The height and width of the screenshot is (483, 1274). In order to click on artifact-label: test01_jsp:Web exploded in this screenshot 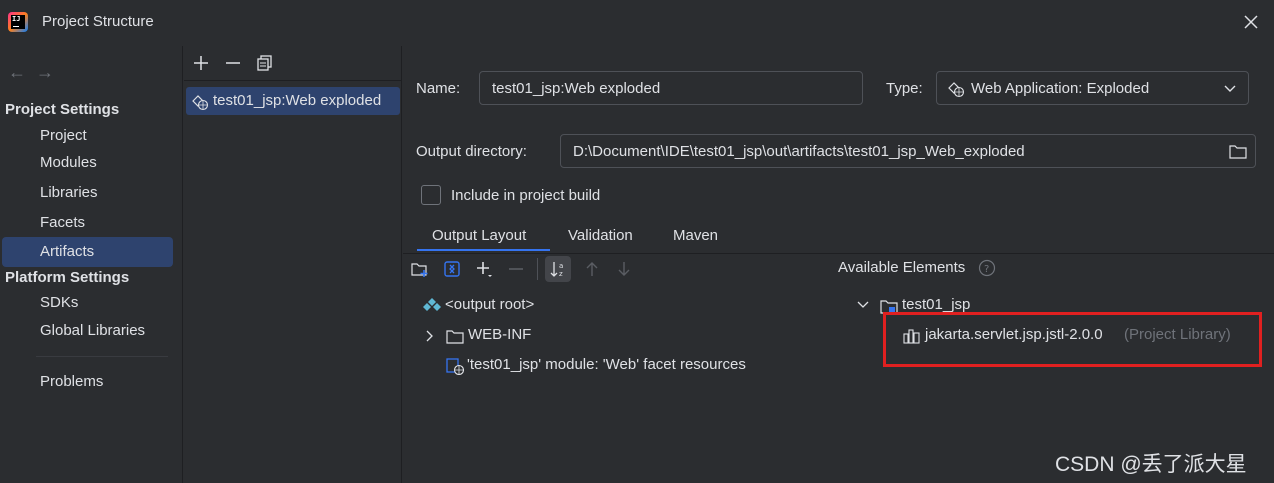, I will do `click(297, 100)`.